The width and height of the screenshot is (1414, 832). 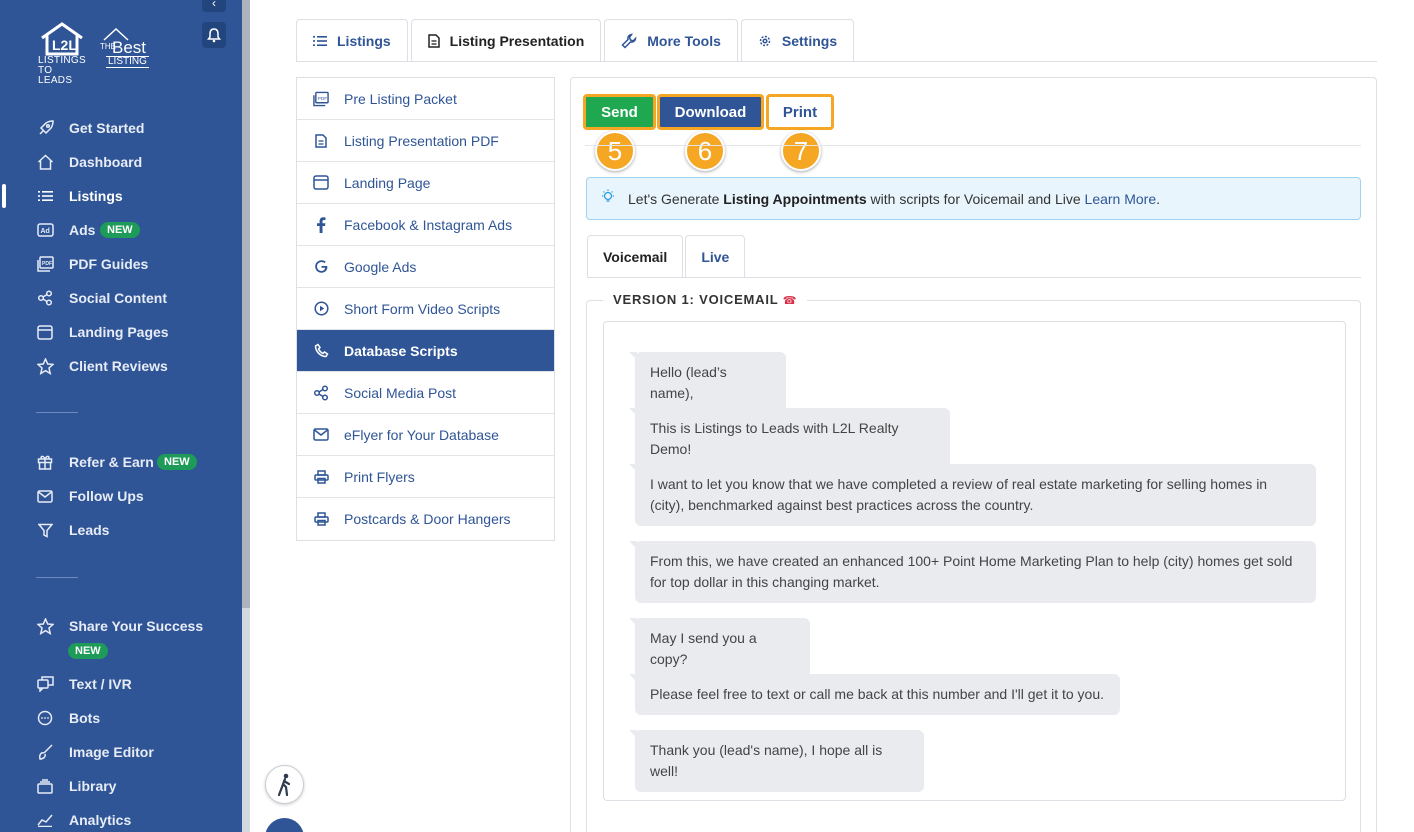 I want to click on play-icon, so click(x=321, y=309).